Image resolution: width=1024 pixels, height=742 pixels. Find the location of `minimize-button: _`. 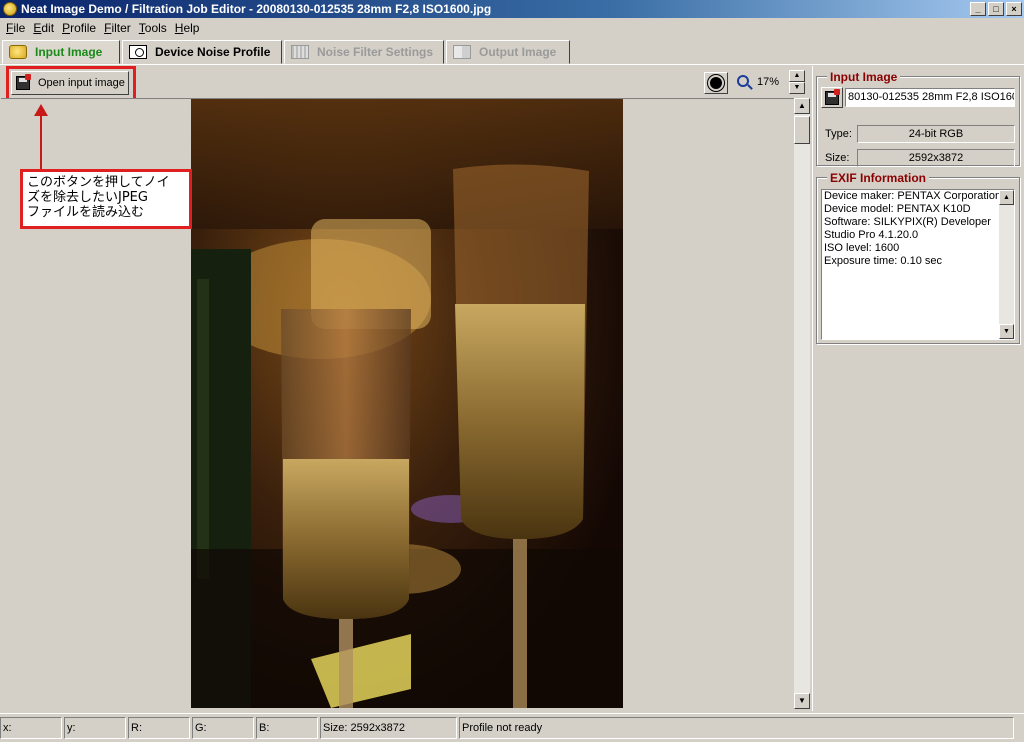

minimize-button: _ is located at coordinates (978, 9).